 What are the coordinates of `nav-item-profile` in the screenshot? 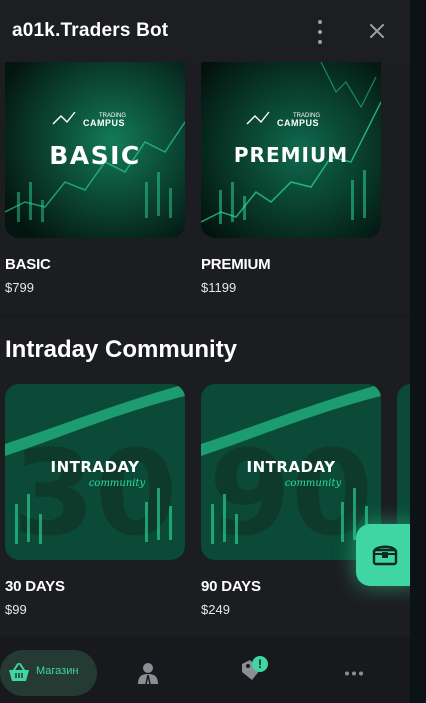 It's located at (148, 673).